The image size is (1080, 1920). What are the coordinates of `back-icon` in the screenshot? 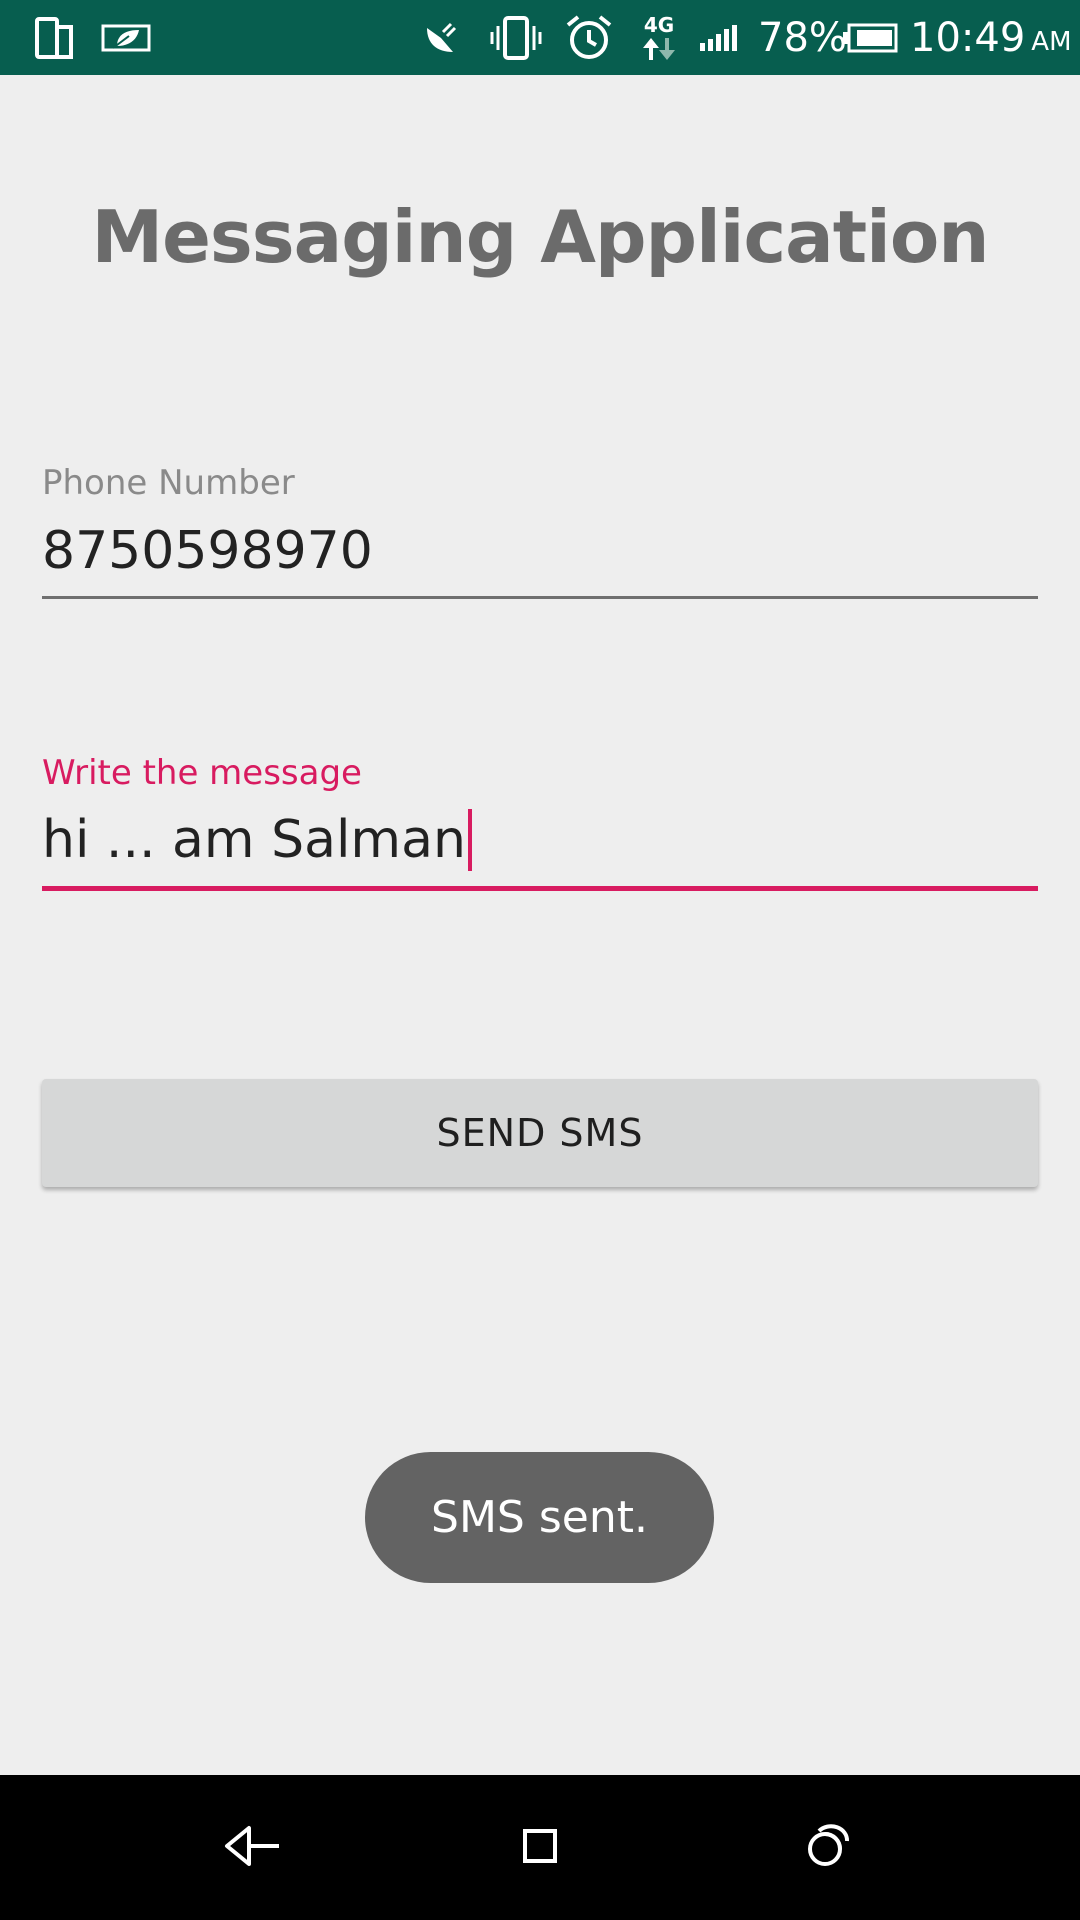 It's located at (252, 1848).